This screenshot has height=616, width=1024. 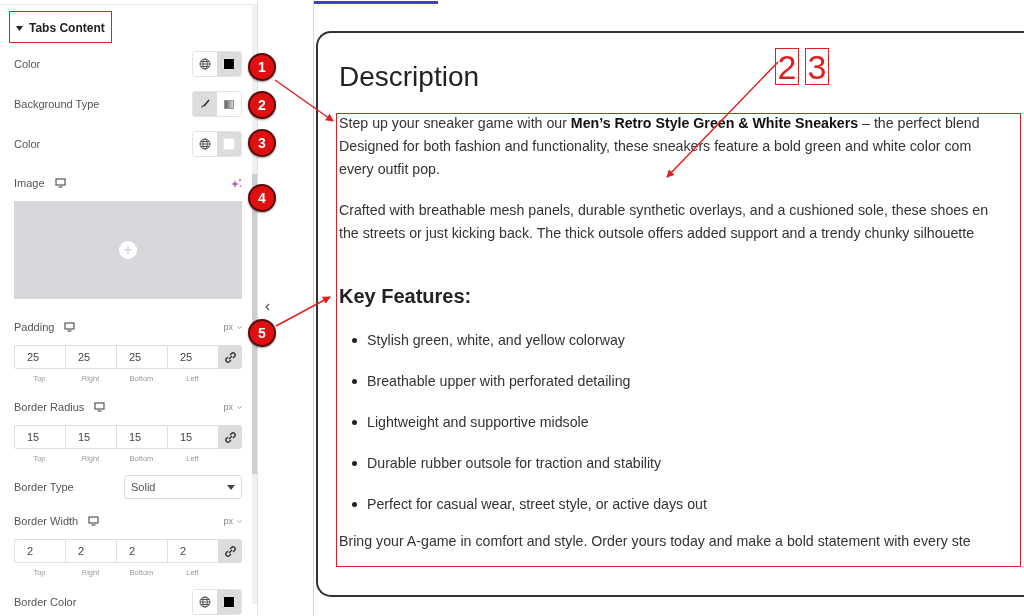 What do you see at coordinates (262, 105) in the screenshot?
I see `step-marker: 2` at bounding box center [262, 105].